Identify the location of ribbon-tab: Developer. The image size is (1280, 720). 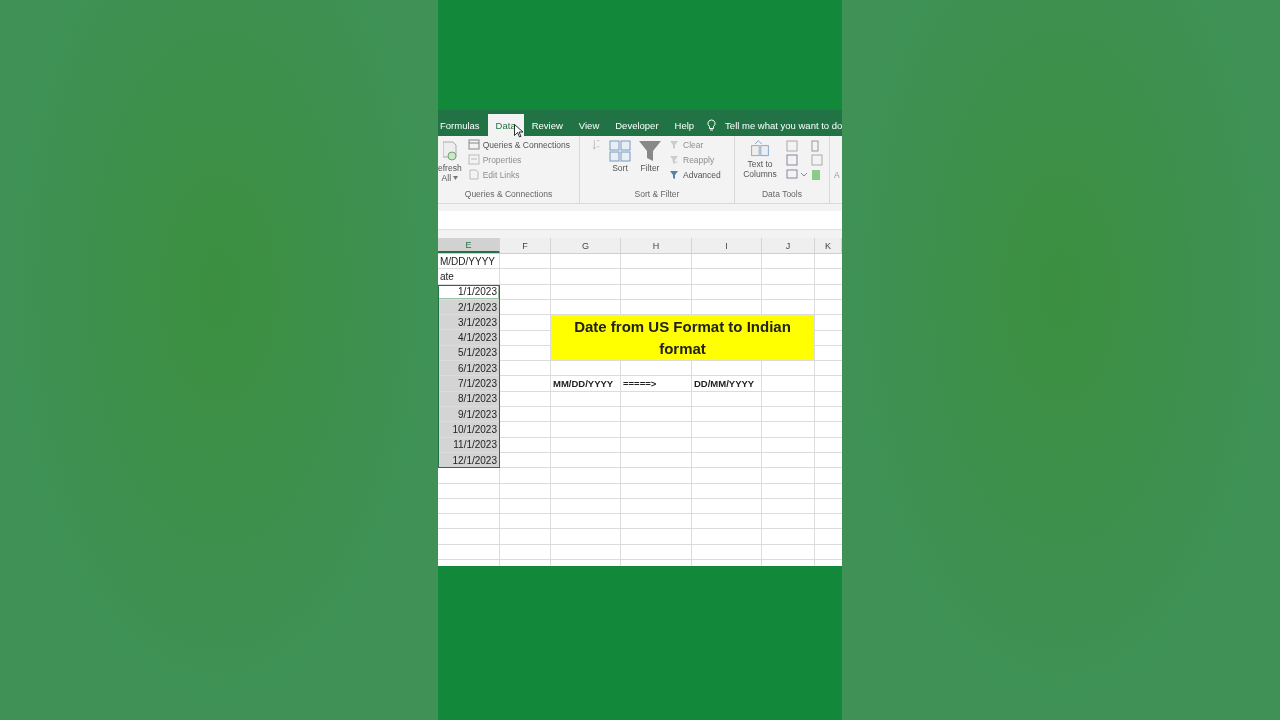
(637, 125).